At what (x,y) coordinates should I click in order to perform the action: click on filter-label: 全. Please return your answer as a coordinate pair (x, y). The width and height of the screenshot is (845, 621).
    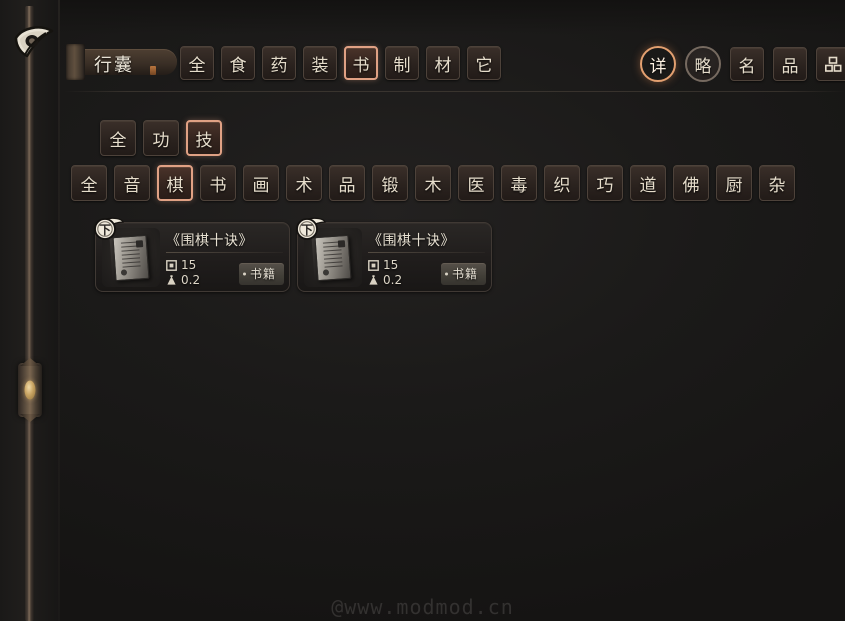
    Looking at the image, I should click on (89, 185).